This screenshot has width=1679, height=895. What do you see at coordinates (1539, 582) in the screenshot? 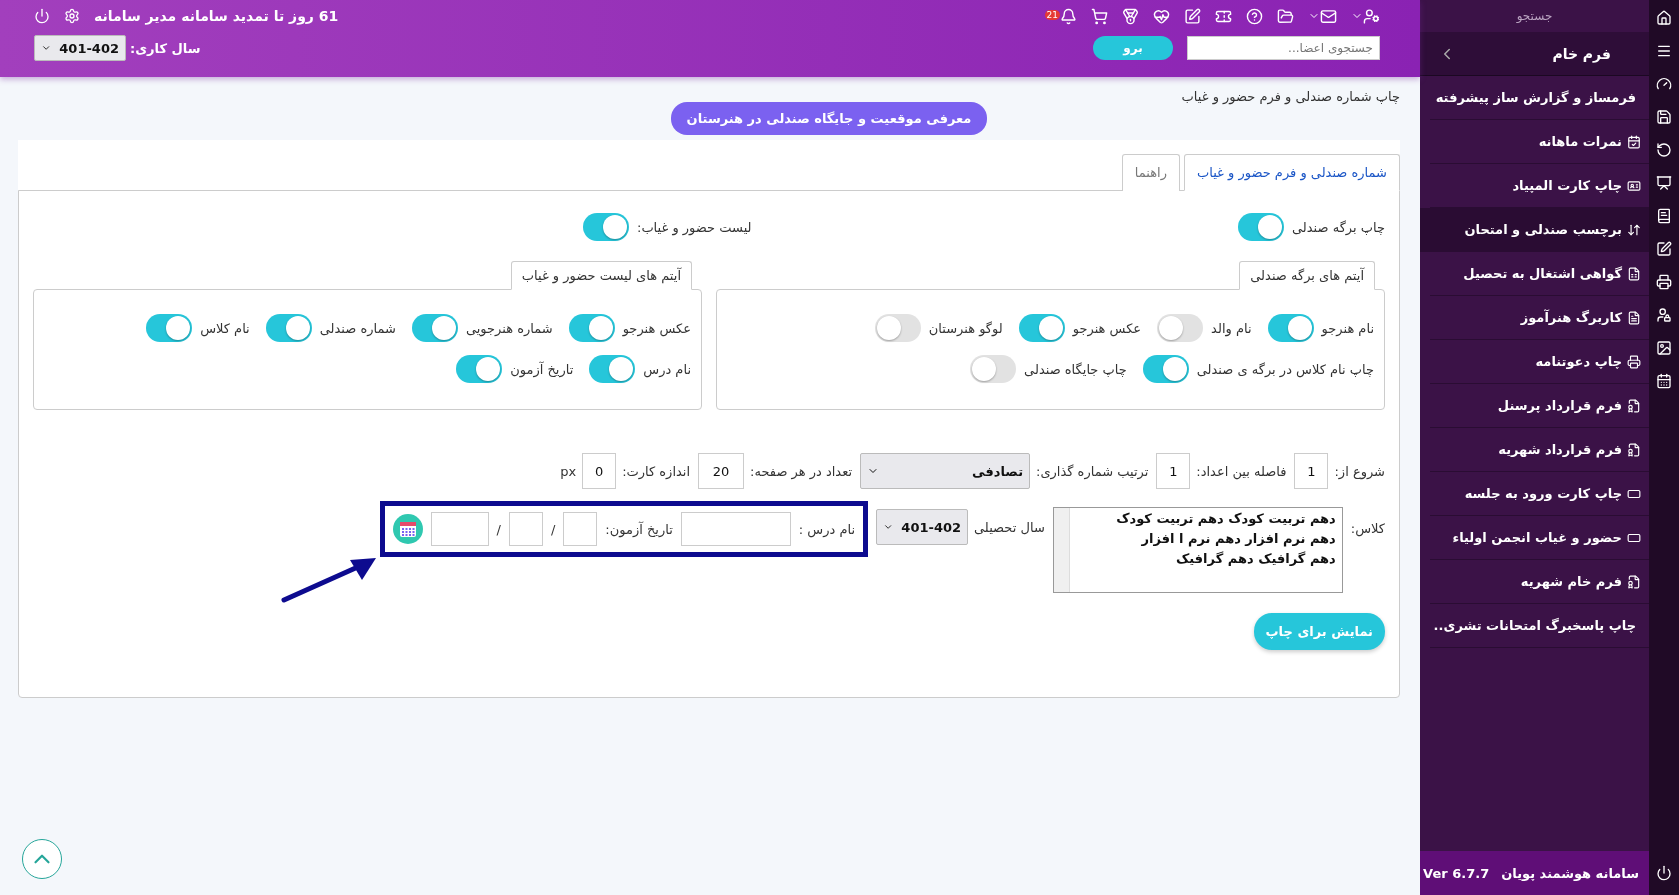
I see `sidebar-item: فرم خام شهریه` at bounding box center [1539, 582].